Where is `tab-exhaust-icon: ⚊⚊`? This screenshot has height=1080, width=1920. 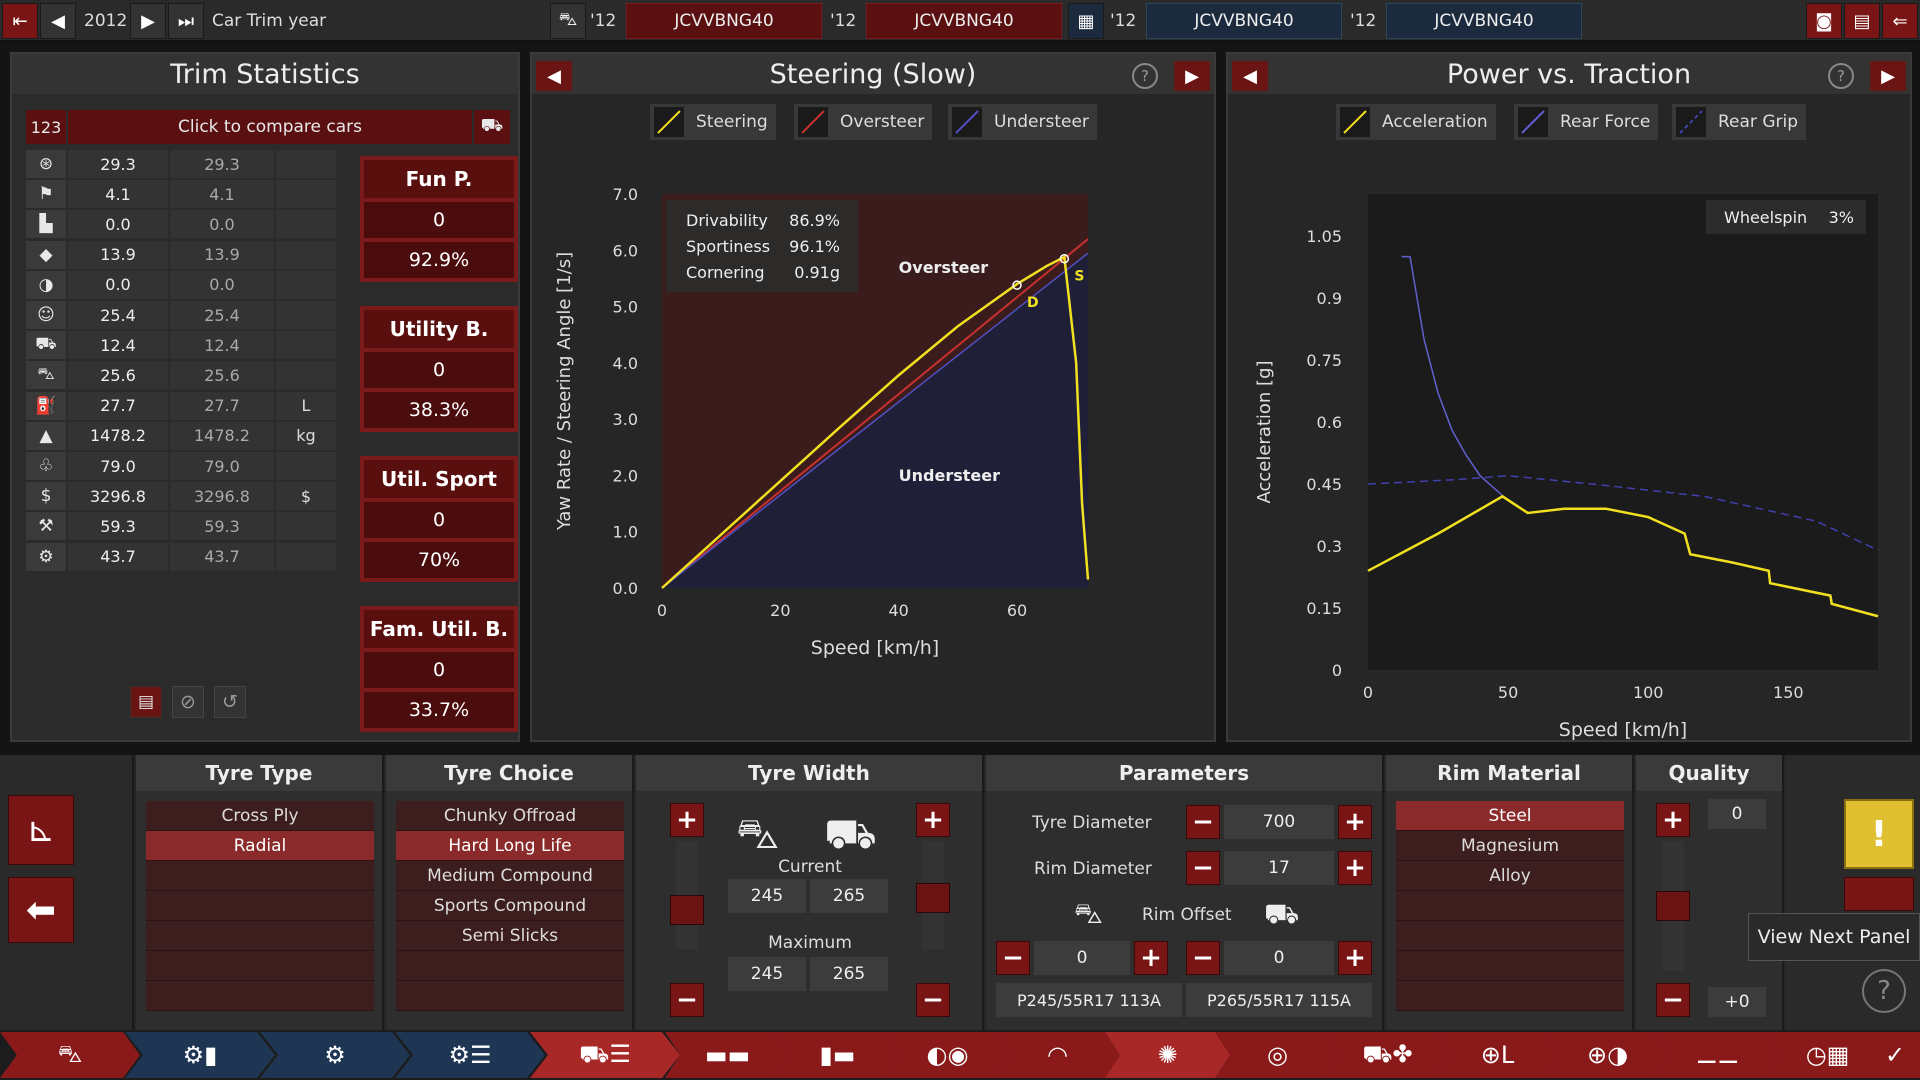
tab-exhaust-icon: ⚊⚊ is located at coordinates (1717, 1055).